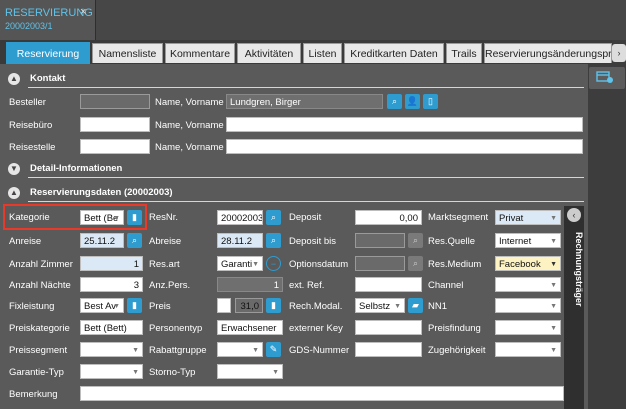 The width and height of the screenshot is (626, 409). Describe the element at coordinates (101, 192) in the screenshot. I see `section-reservierungsdaten-title: Reservierungsdaten (20002003)` at that location.